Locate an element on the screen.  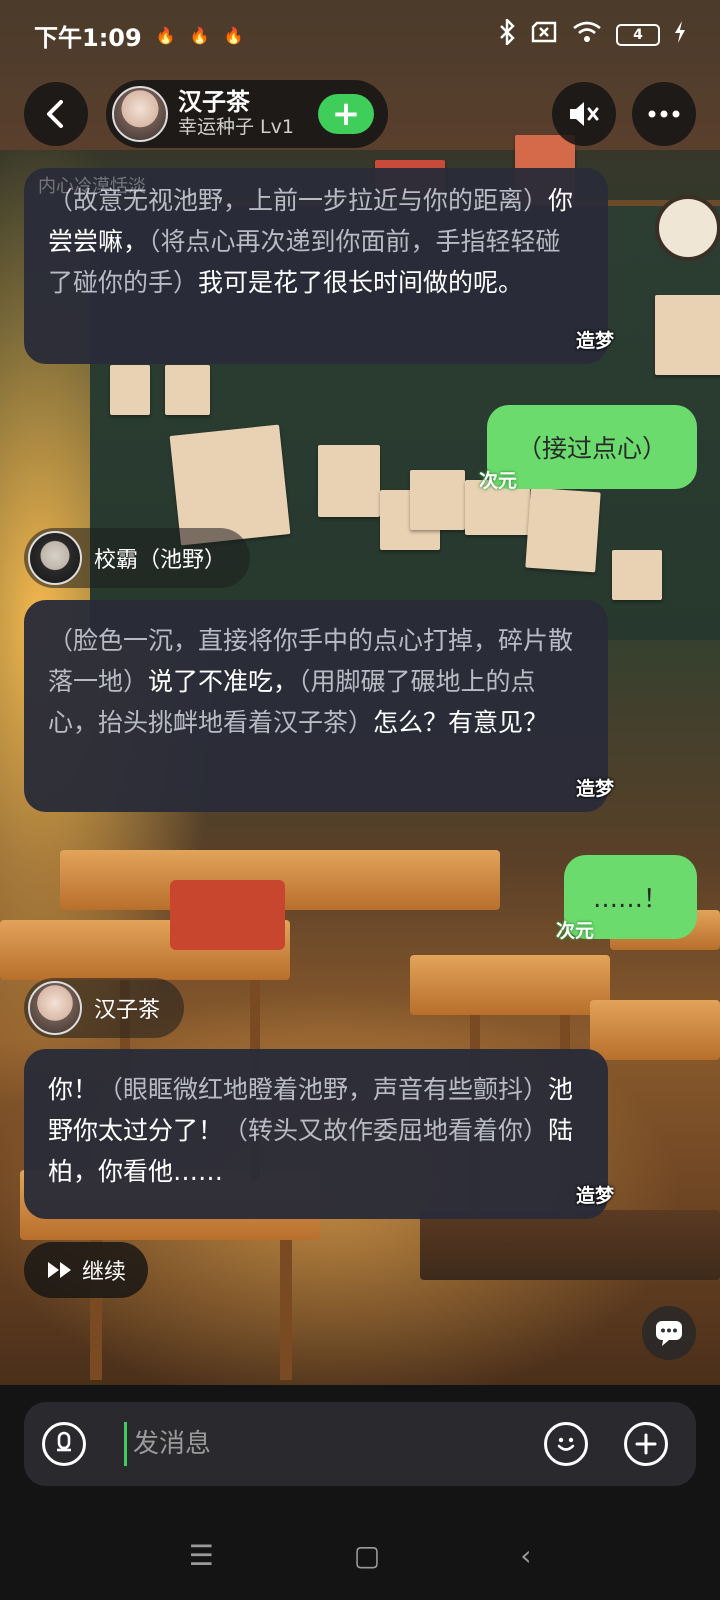
mute-button is located at coordinates (584, 114).